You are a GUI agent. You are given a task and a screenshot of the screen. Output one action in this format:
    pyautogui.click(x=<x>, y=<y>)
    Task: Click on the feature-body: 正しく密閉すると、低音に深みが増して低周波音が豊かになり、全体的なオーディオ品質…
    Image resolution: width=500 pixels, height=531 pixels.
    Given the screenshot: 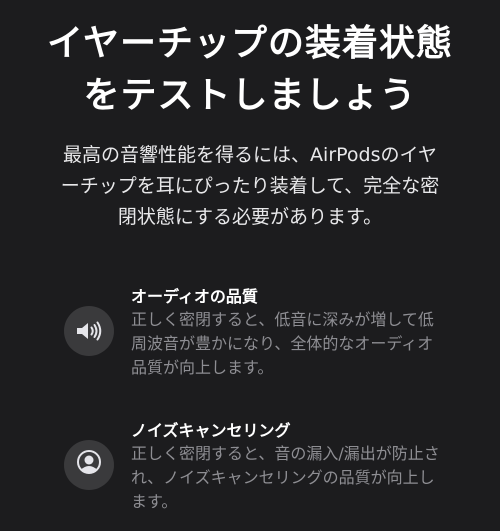 What is the action you would take?
    pyautogui.click(x=282, y=343)
    